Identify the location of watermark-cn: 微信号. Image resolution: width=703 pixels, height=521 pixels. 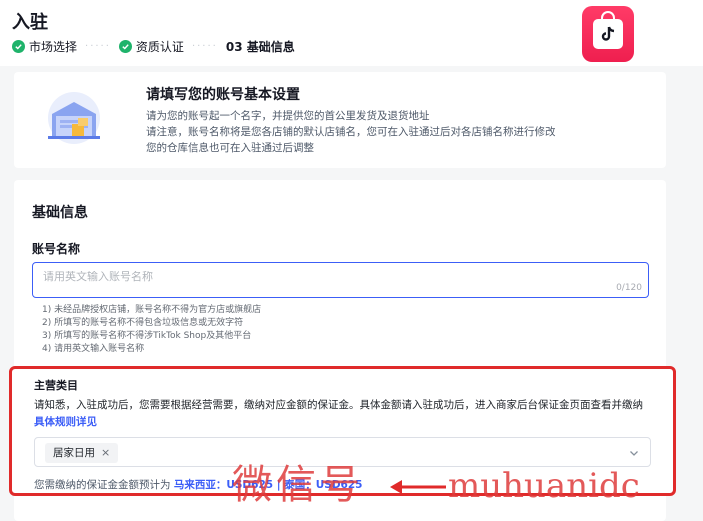
(298, 485).